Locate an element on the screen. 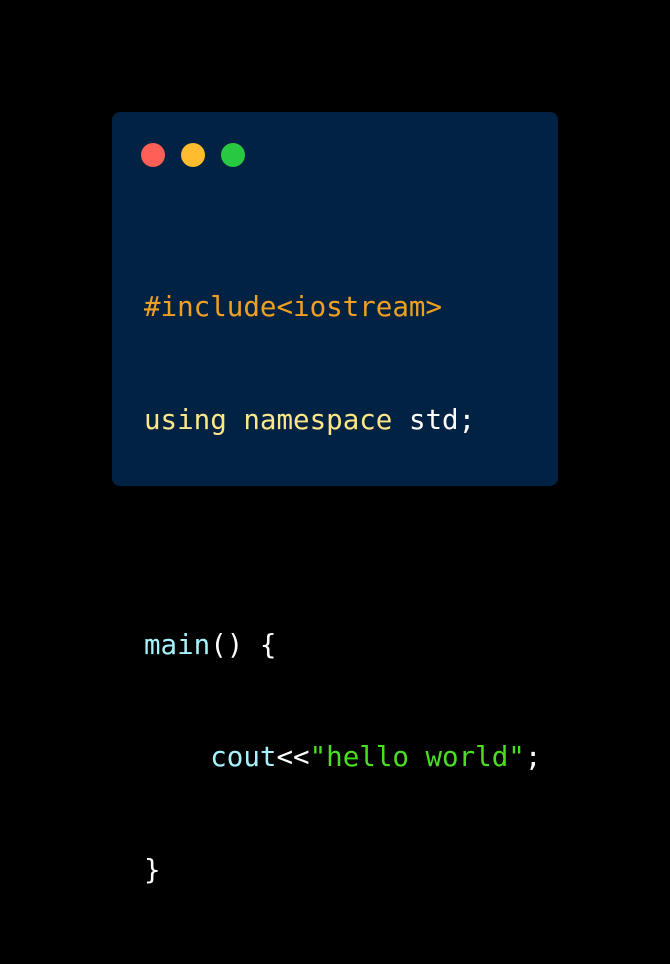 This screenshot has width=670, height=964. string-literal: "hello world" is located at coordinates (417, 757).